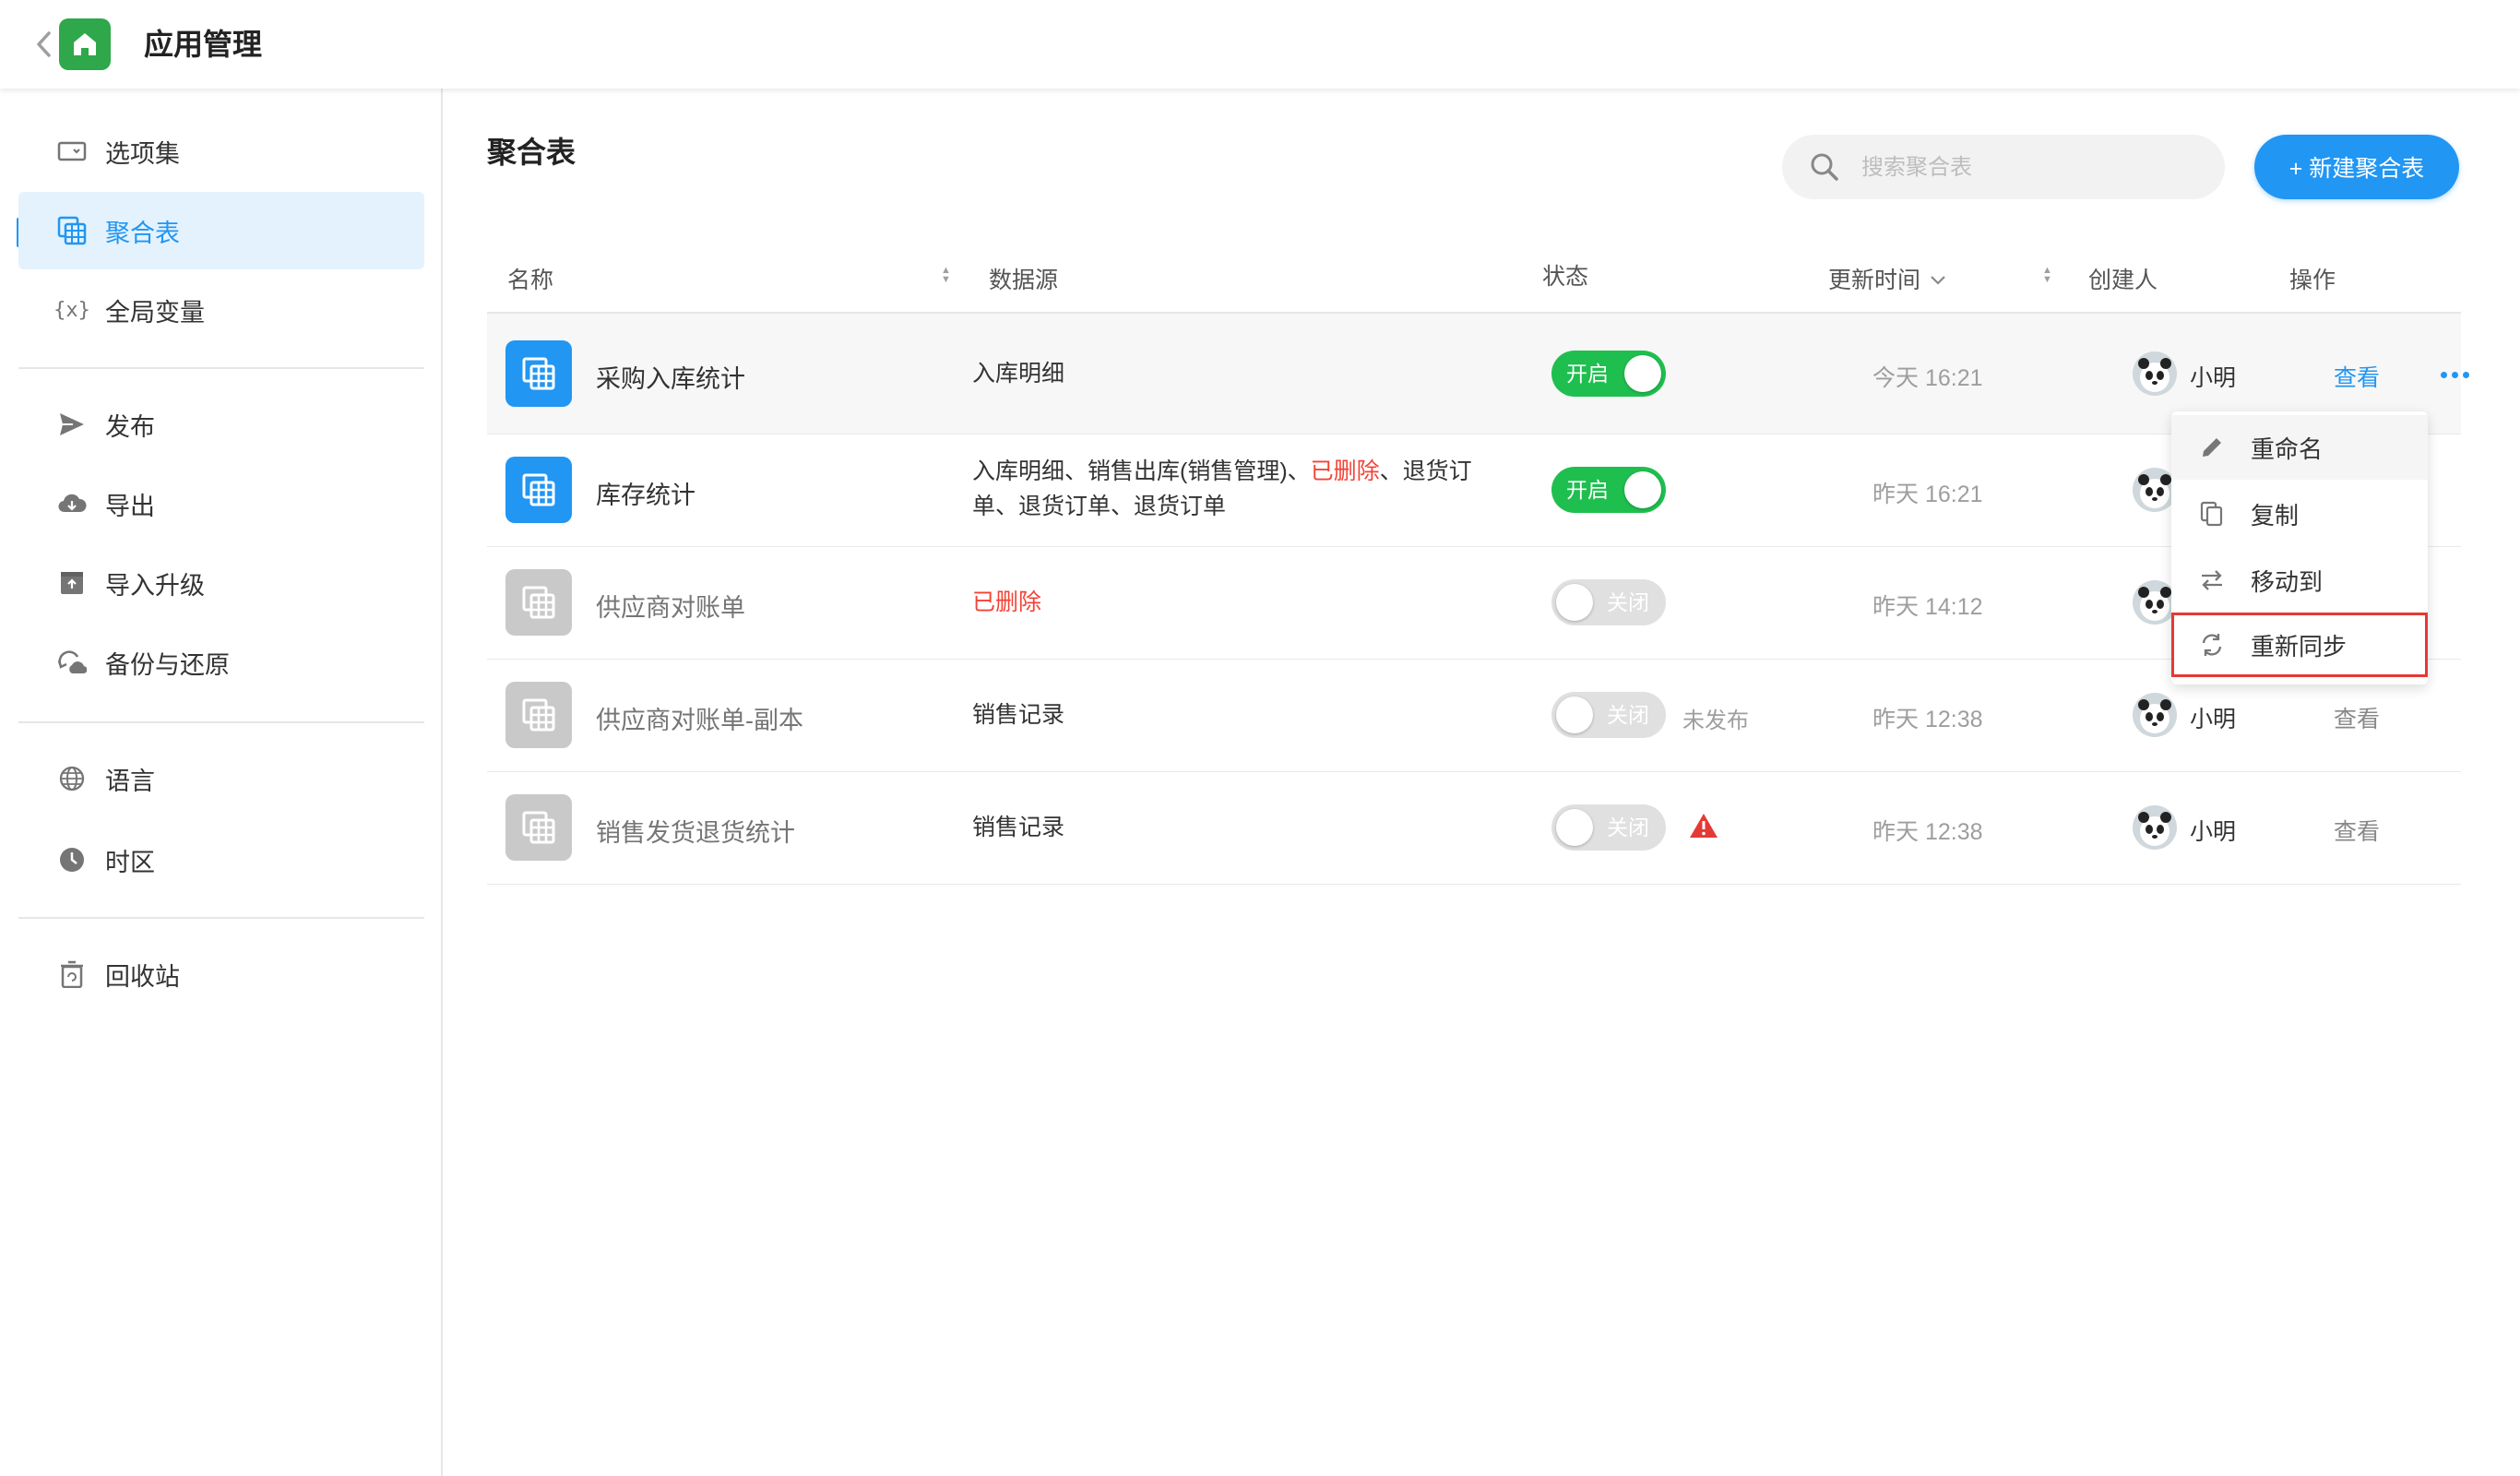 The width and height of the screenshot is (2520, 1476). I want to click on menu-item-resync: 重新同步, so click(2299, 645).